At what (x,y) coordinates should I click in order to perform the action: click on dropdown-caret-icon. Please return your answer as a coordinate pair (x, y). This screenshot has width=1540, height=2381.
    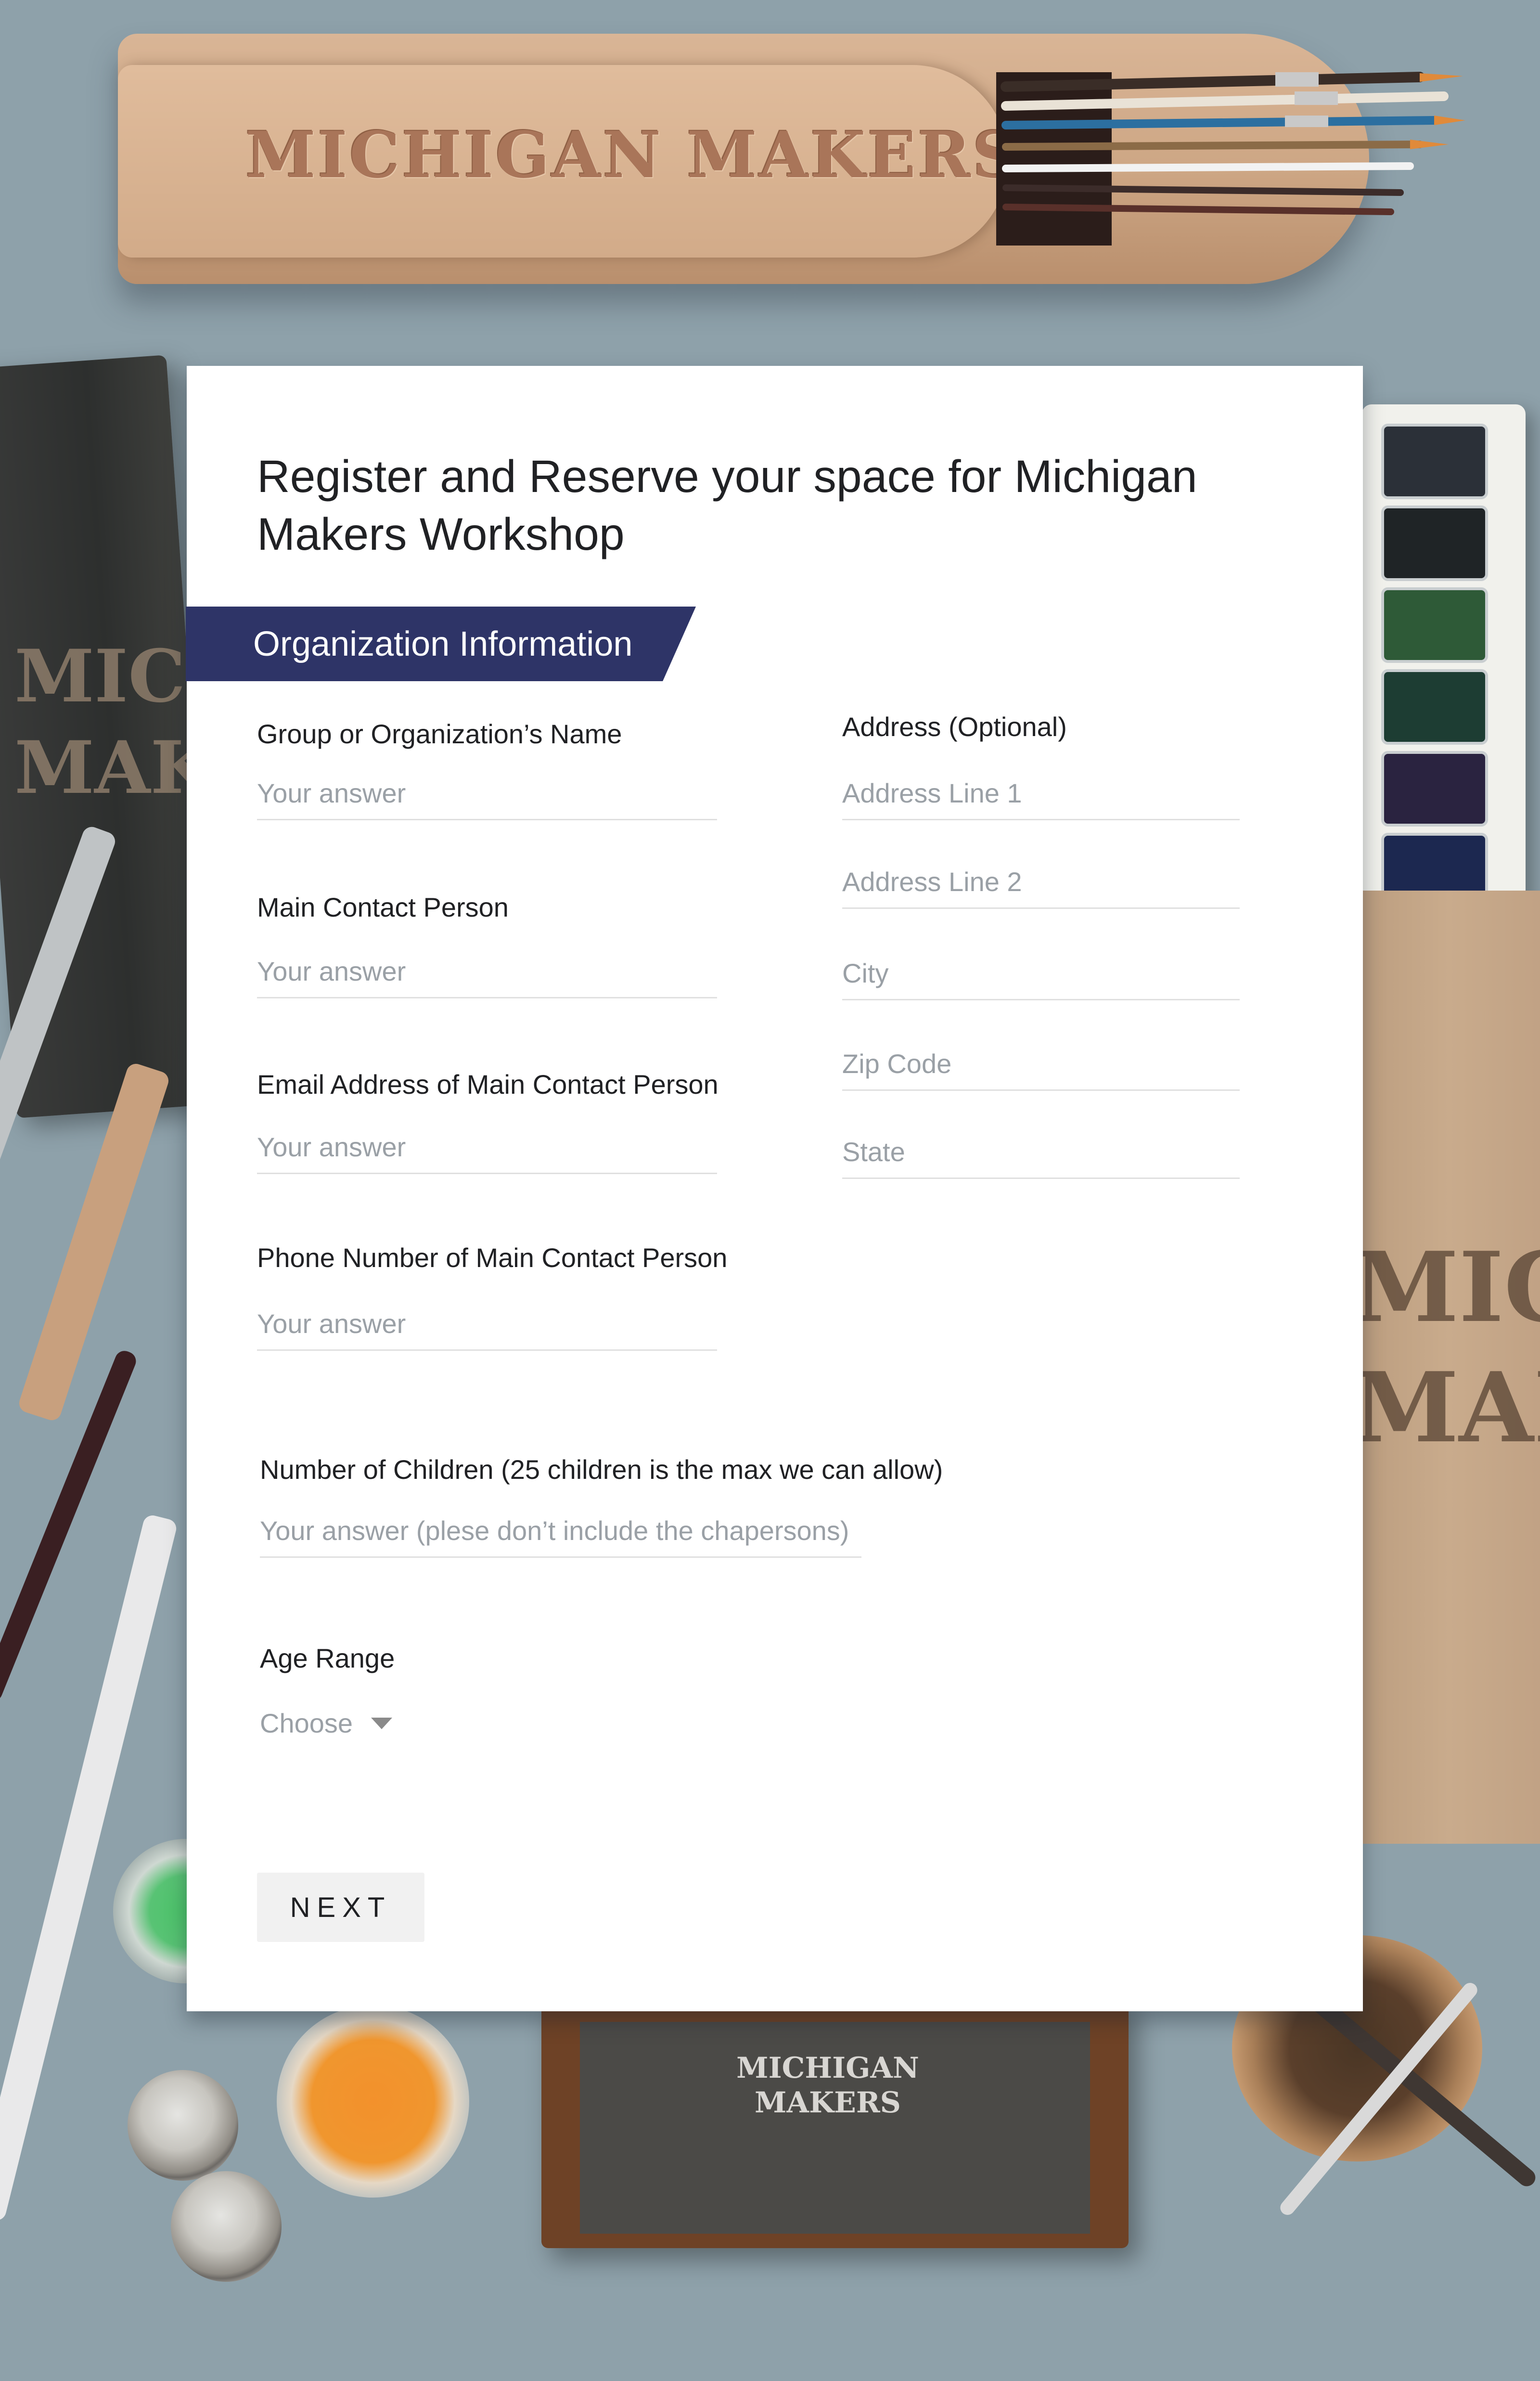
    Looking at the image, I should click on (382, 1723).